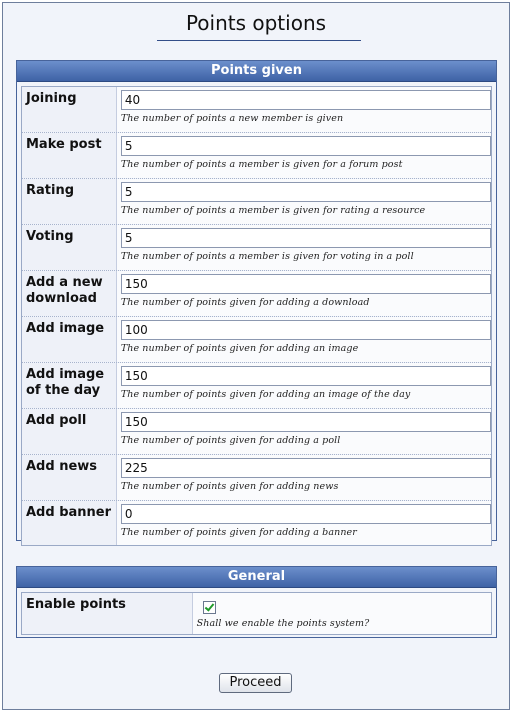 The width and height of the screenshot is (514, 714). What do you see at coordinates (256, 71) in the screenshot?
I see `points-given-header: Points given` at bounding box center [256, 71].